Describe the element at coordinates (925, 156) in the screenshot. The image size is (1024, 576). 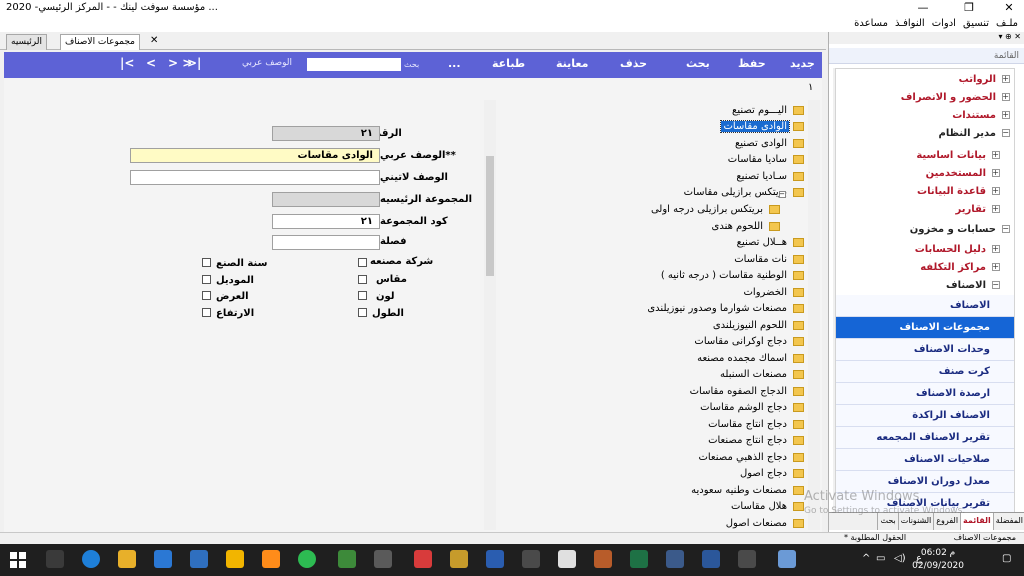
I see `panel-item-basic-data: + بيانات اساسية` at that location.